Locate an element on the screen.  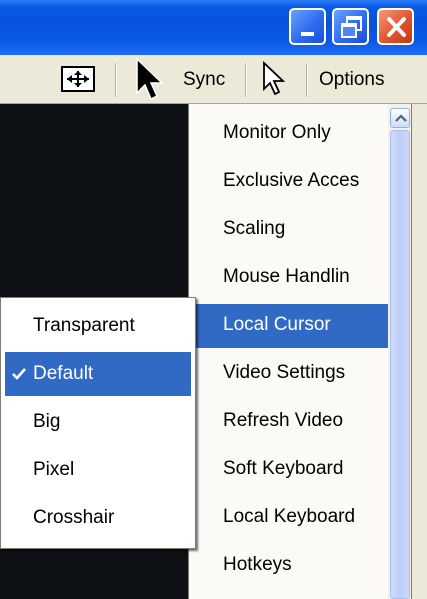
menu-item-soft-keyboard: Soft Keyboard is located at coordinates (289, 470).